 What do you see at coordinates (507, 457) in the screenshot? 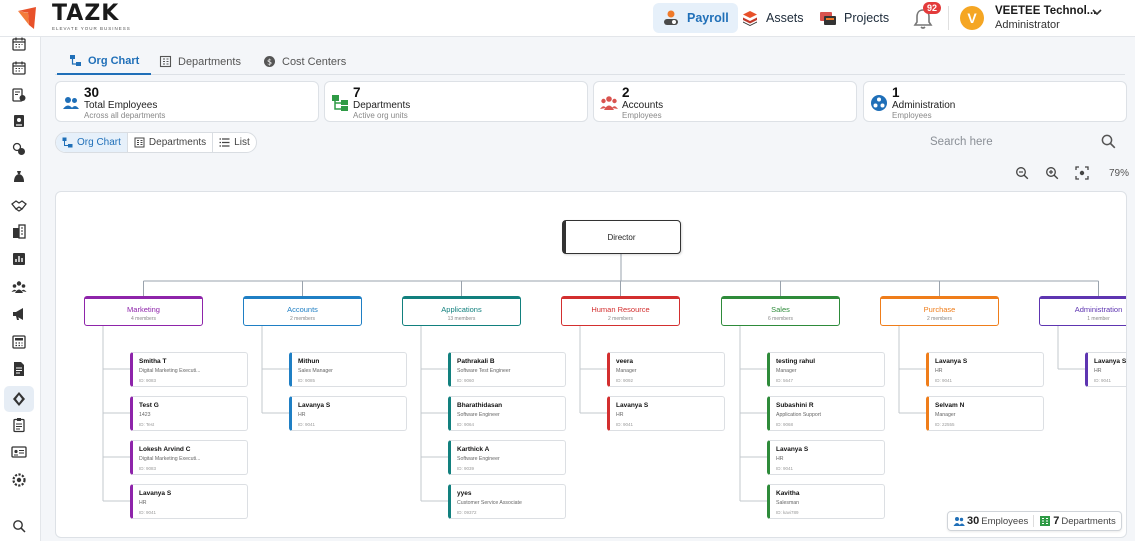
I see `employee-card: Karthick A Software Engineer ID: 9039` at bounding box center [507, 457].